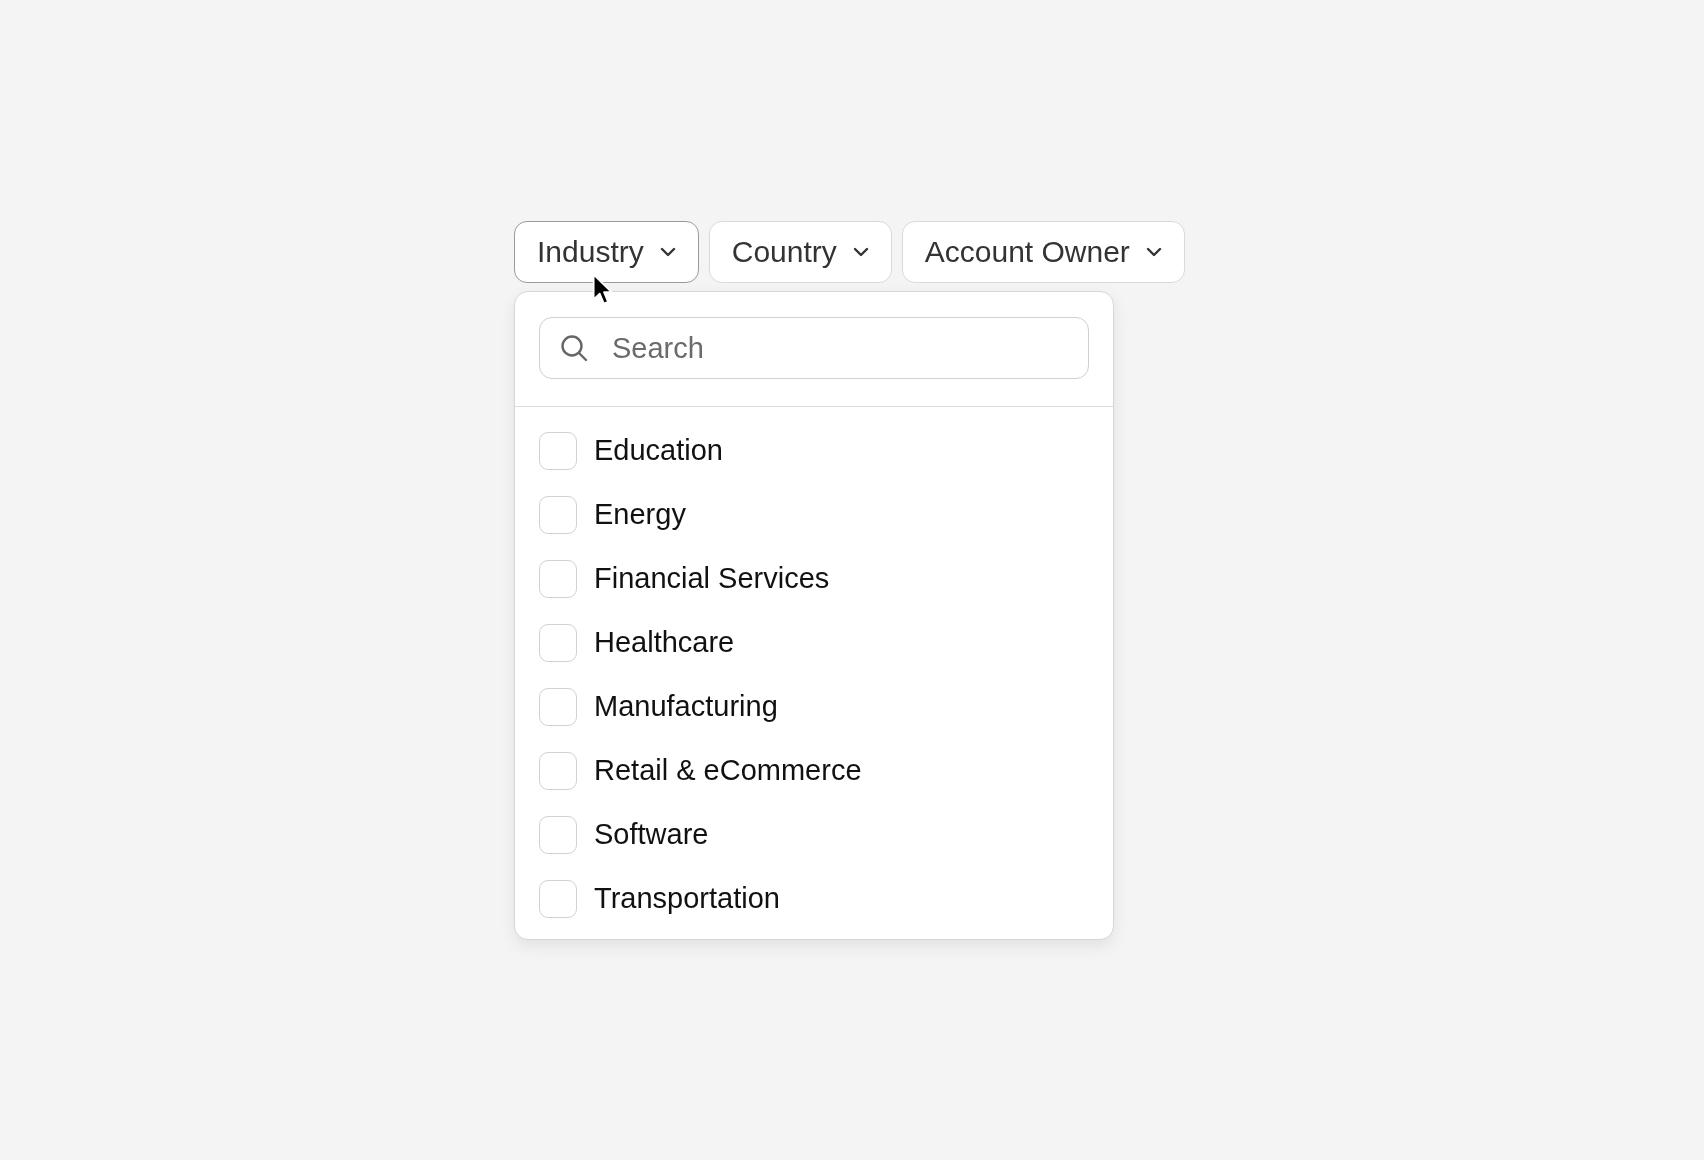 This screenshot has height=1160, width=1704. I want to click on filter-dropdown-button: Country, so click(800, 252).